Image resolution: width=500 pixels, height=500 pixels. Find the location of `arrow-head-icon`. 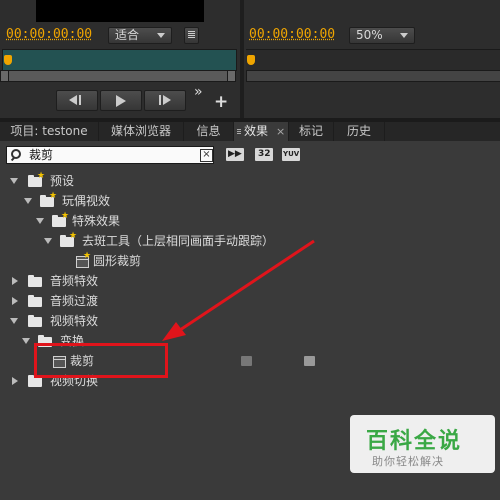

arrow-head-icon is located at coordinates (174, 331).